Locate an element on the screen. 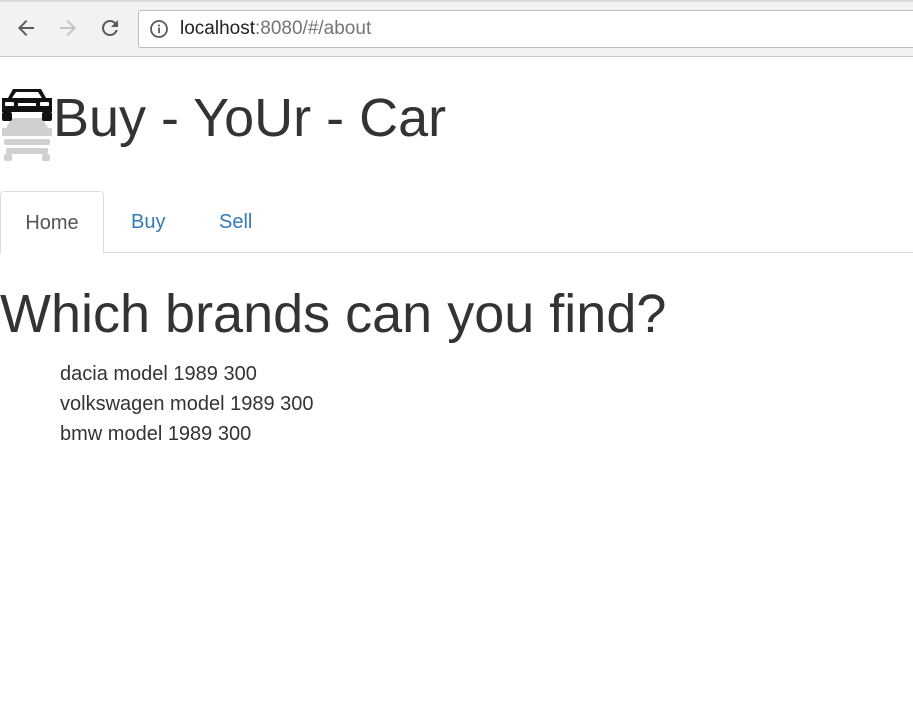 The height and width of the screenshot is (702, 913). url-text: localhost:8080/#/about is located at coordinates (275, 29).